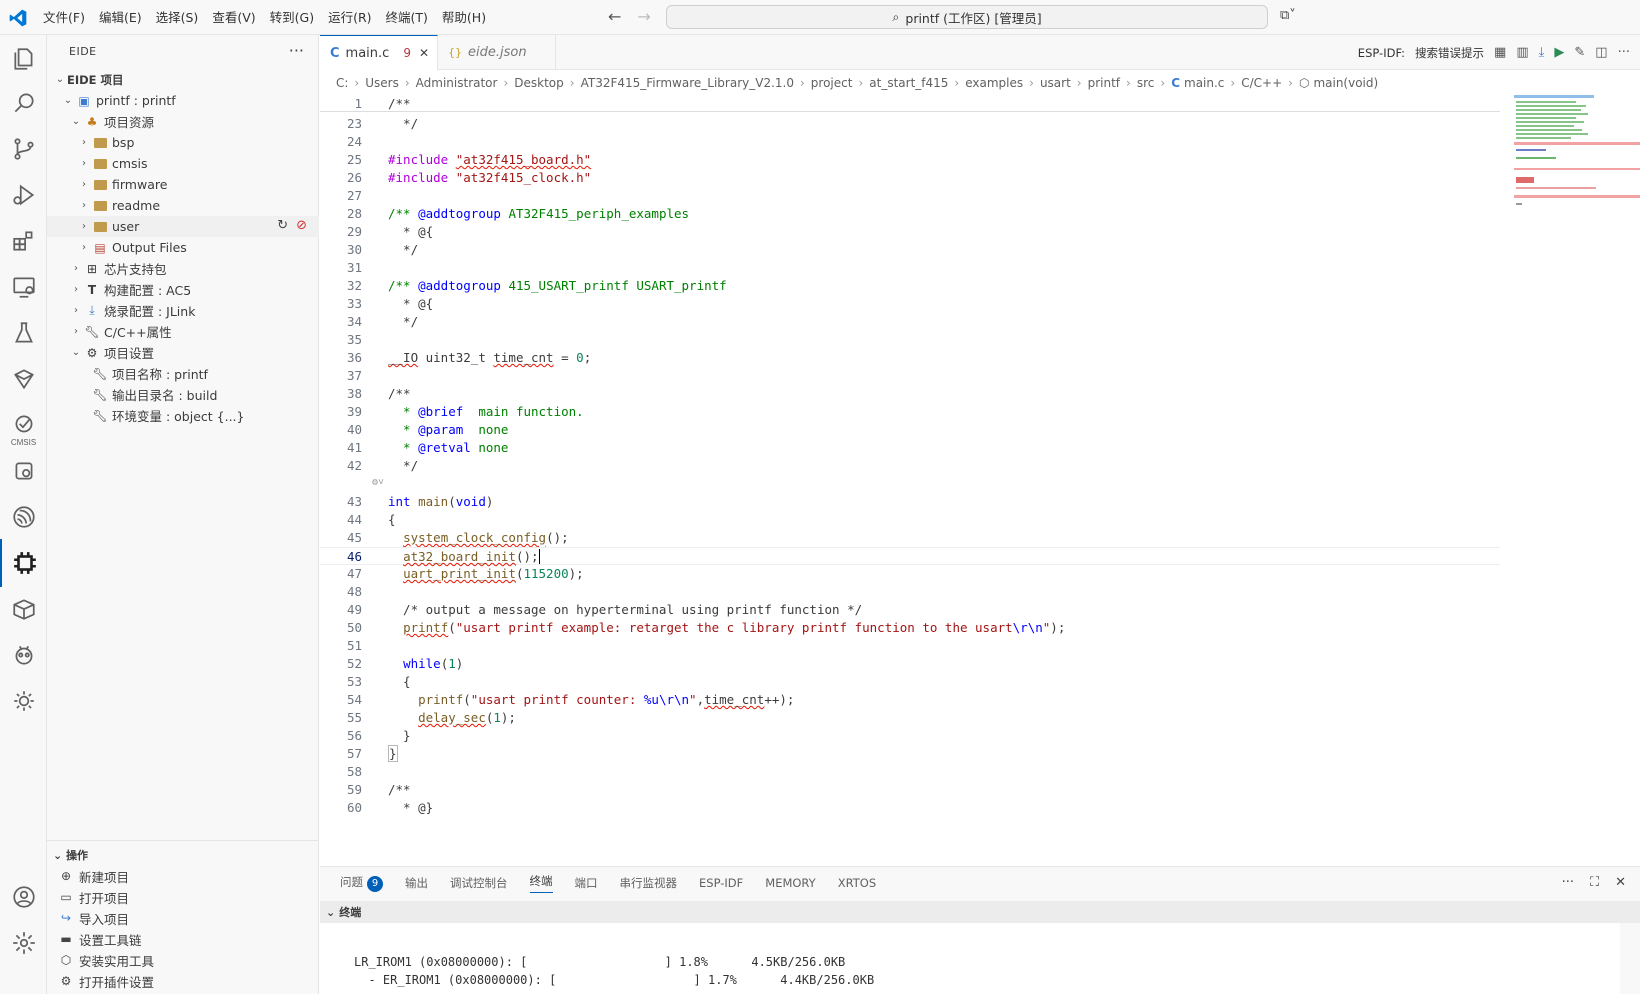 This screenshot has width=1640, height=994. Describe the element at coordinates (614, 16) in the screenshot. I see `back-arrow-icon: ←` at that location.